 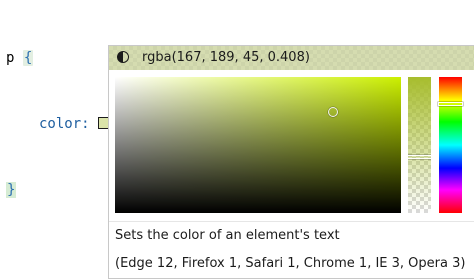 What do you see at coordinates (226, 57) in the screenshot?
I see `color-value-text: rgba(167, 189, 45, 0.408)` at bounding box center [226, 57].